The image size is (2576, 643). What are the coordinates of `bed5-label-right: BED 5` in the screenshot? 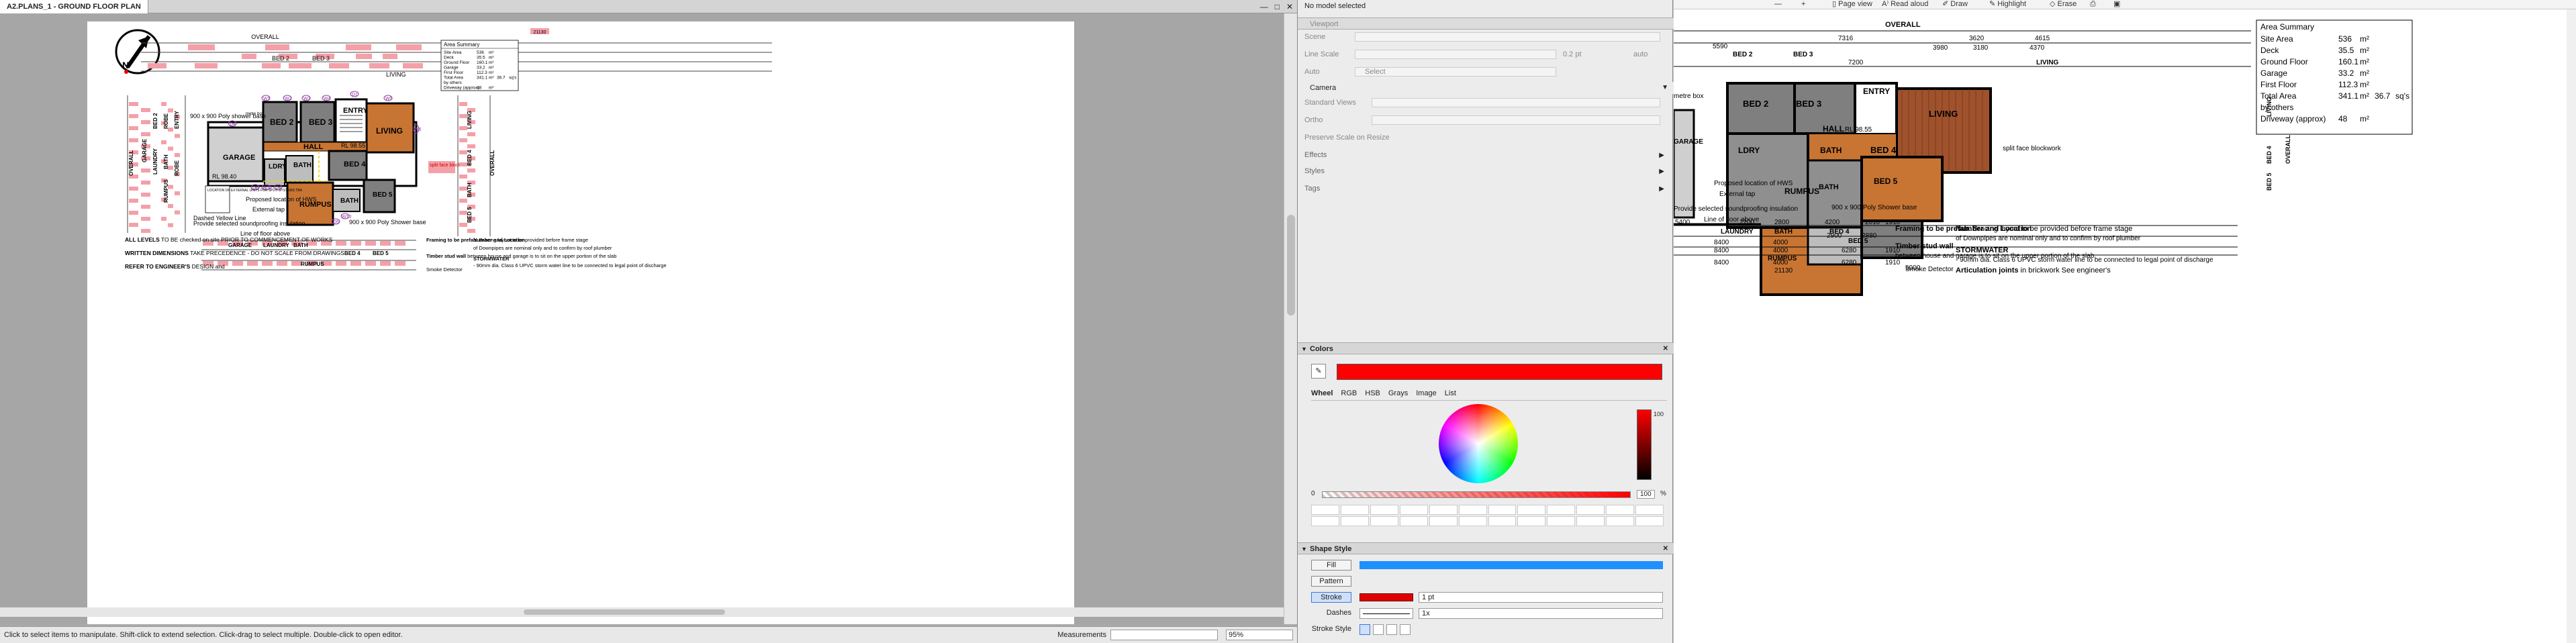 It's located at (1886, 181).